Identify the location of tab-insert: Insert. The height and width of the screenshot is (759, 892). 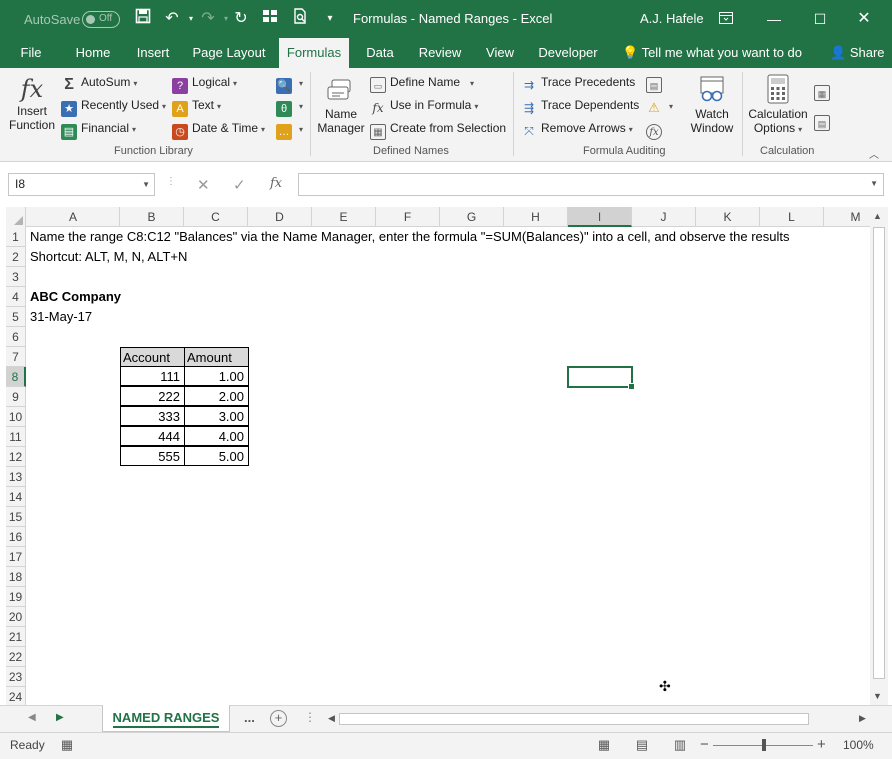
(153, 53).